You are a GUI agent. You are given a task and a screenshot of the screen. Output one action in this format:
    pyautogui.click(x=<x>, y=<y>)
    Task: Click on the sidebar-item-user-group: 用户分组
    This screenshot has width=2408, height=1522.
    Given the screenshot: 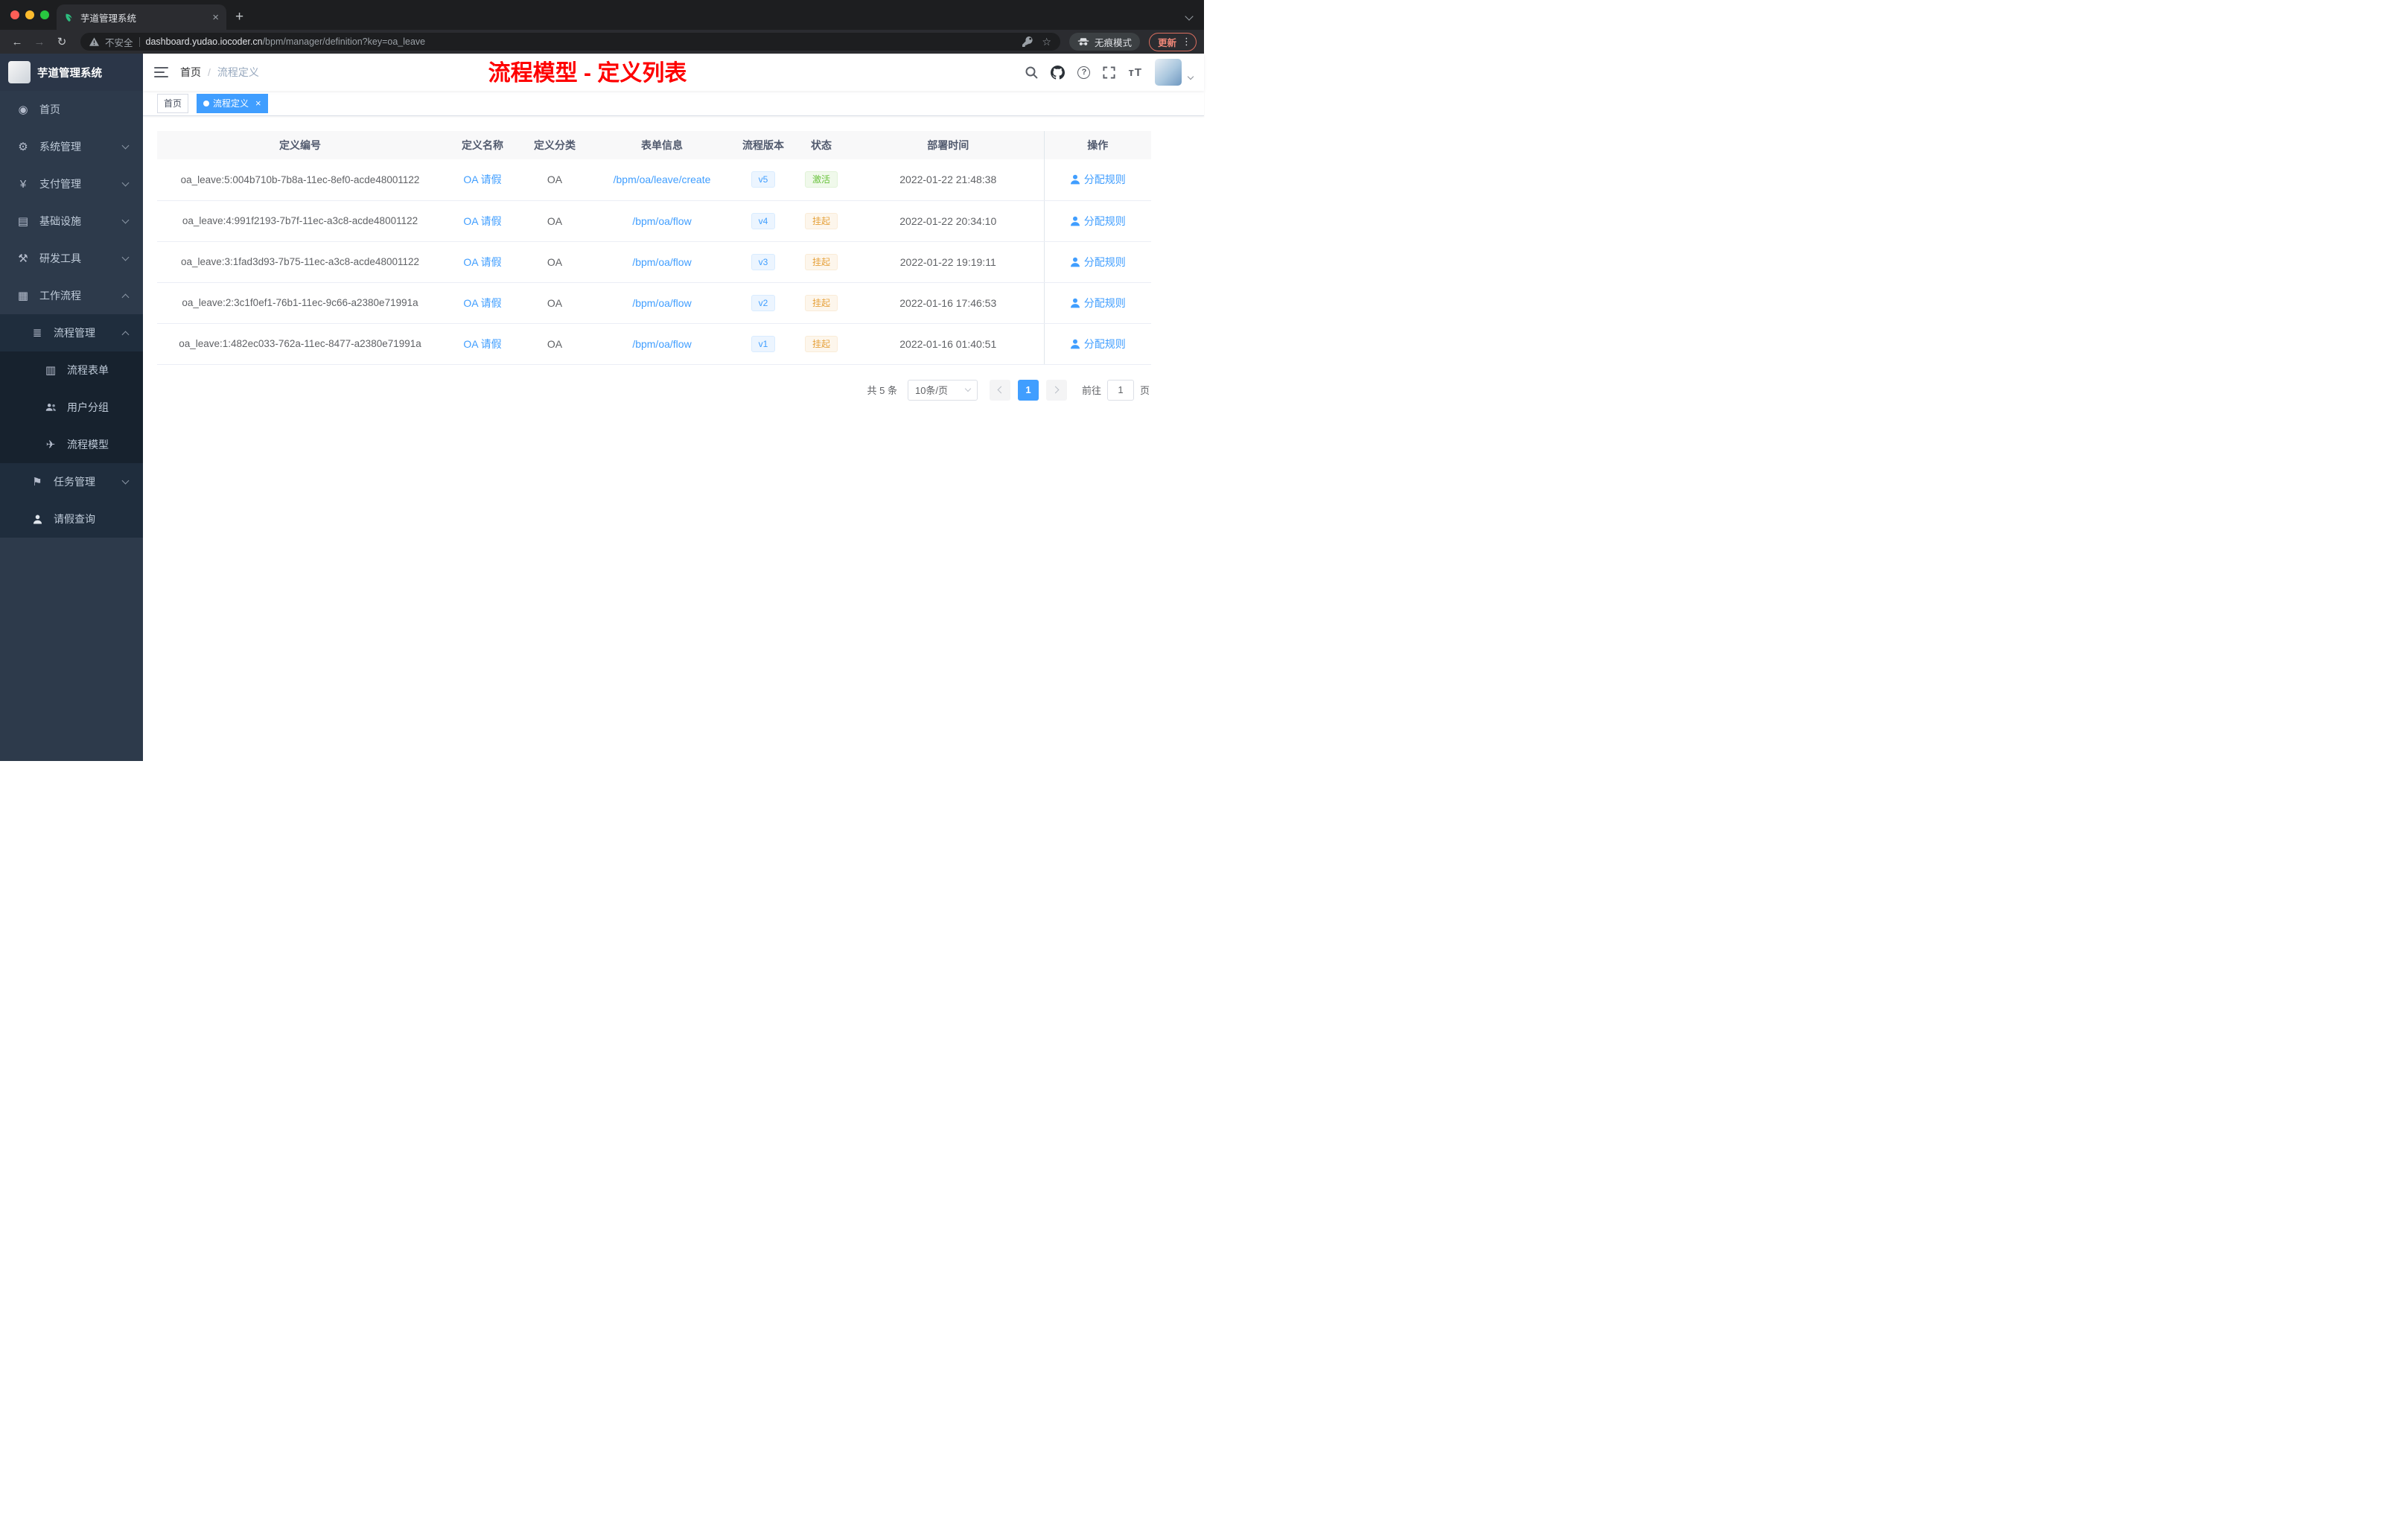 What is the action you would take?
    pyautogui.click(x=71, y=407)
    